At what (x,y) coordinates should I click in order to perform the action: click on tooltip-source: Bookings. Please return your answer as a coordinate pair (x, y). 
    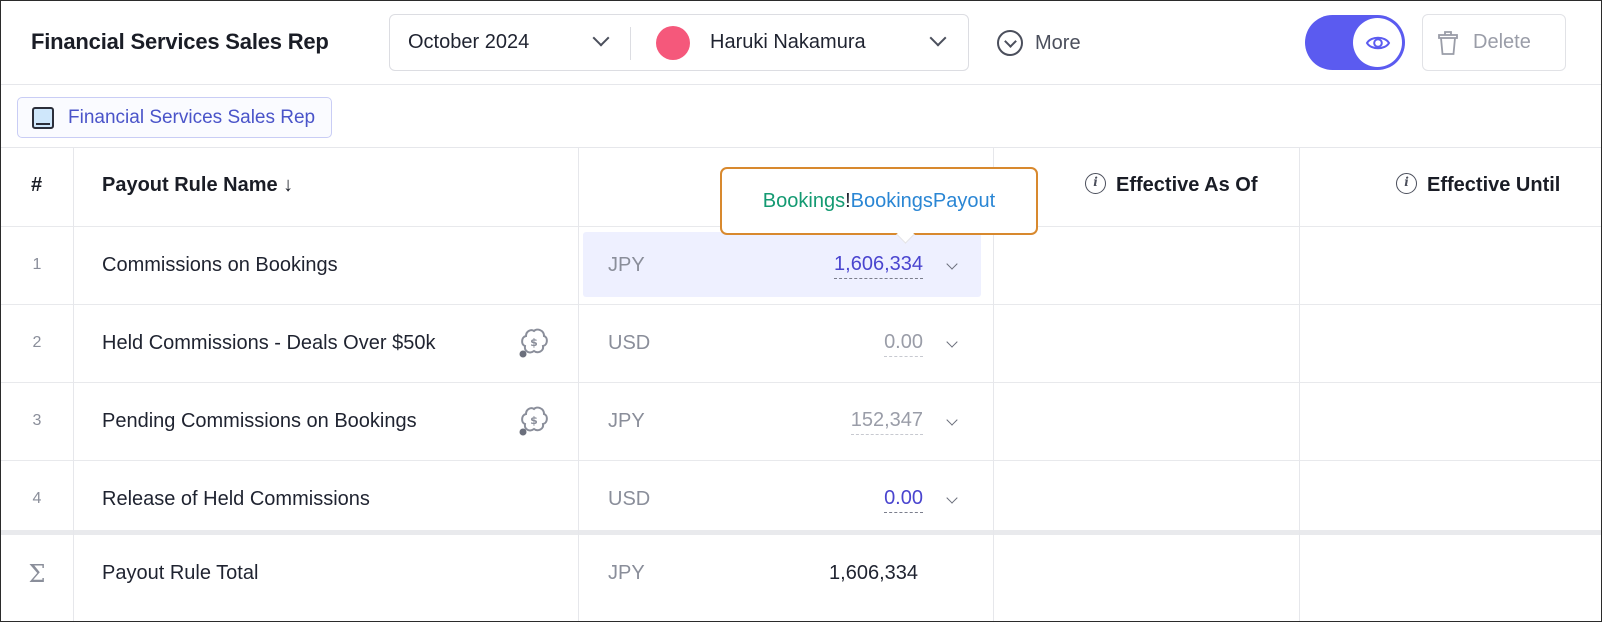
    Looking at the image, I should click on (804, 200).